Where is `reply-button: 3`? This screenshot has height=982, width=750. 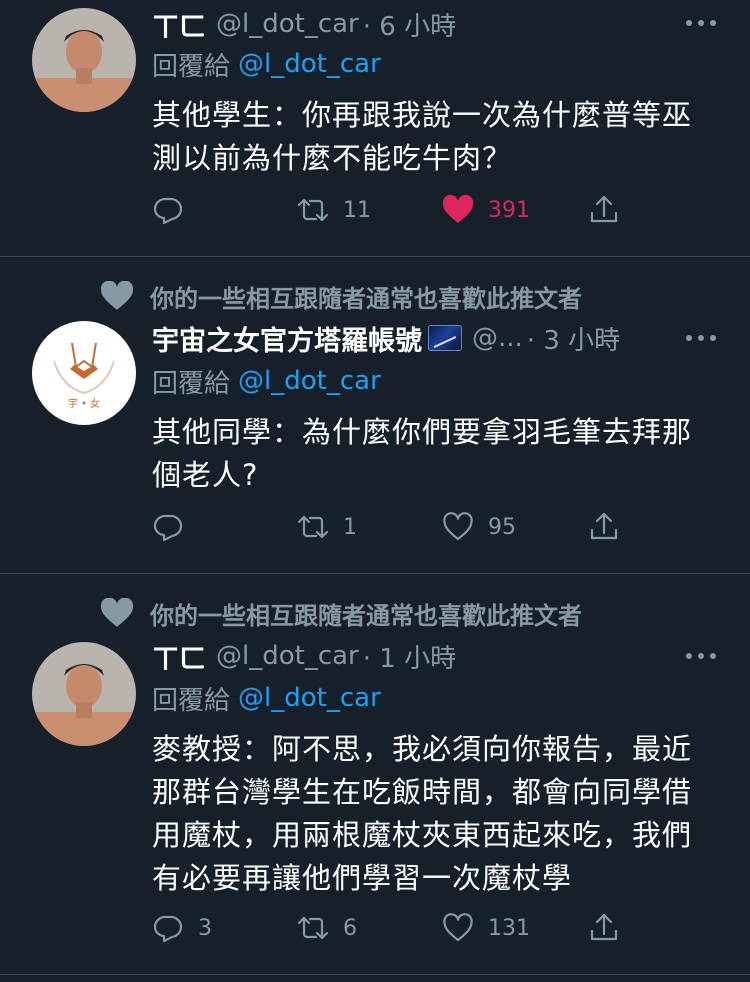
reply-button: 3 is located at coordinates (182, 928).